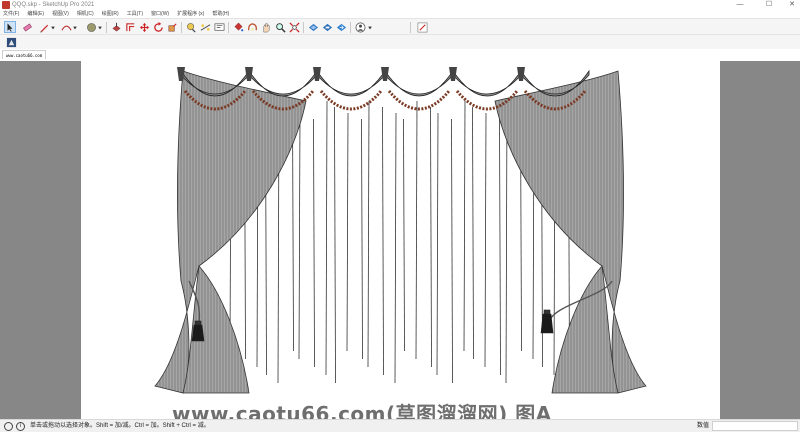 This screenshot has width=800, height=432. Describe the element at coordinates (44, 27) in the screenshot. I see `pencil-line-tool-icon` at that location.